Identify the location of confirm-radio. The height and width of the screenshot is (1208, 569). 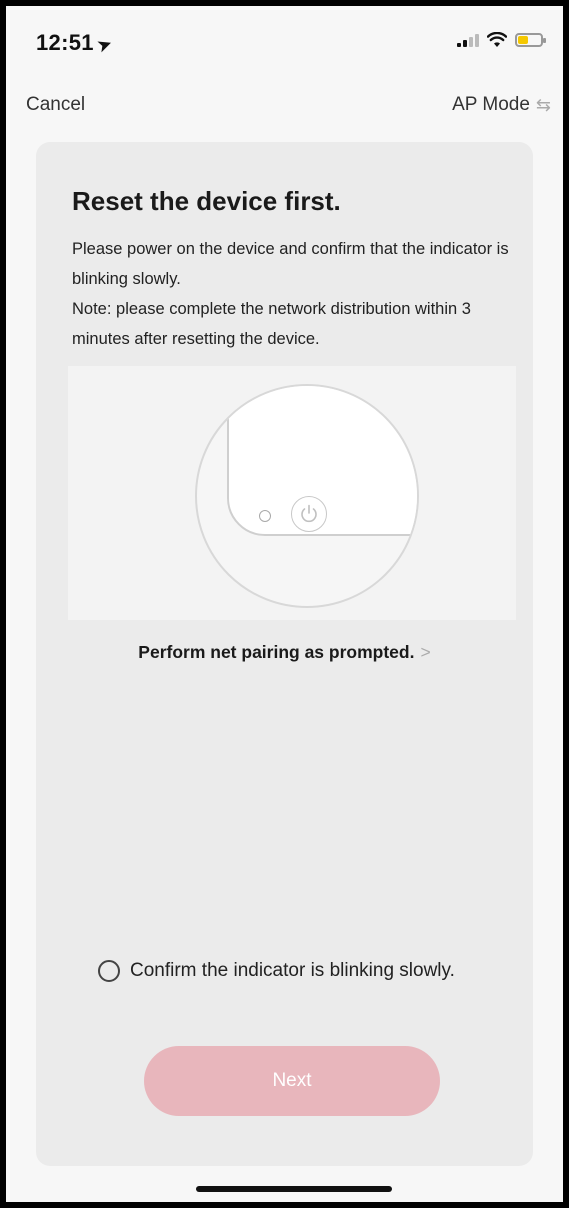
(109, 971).